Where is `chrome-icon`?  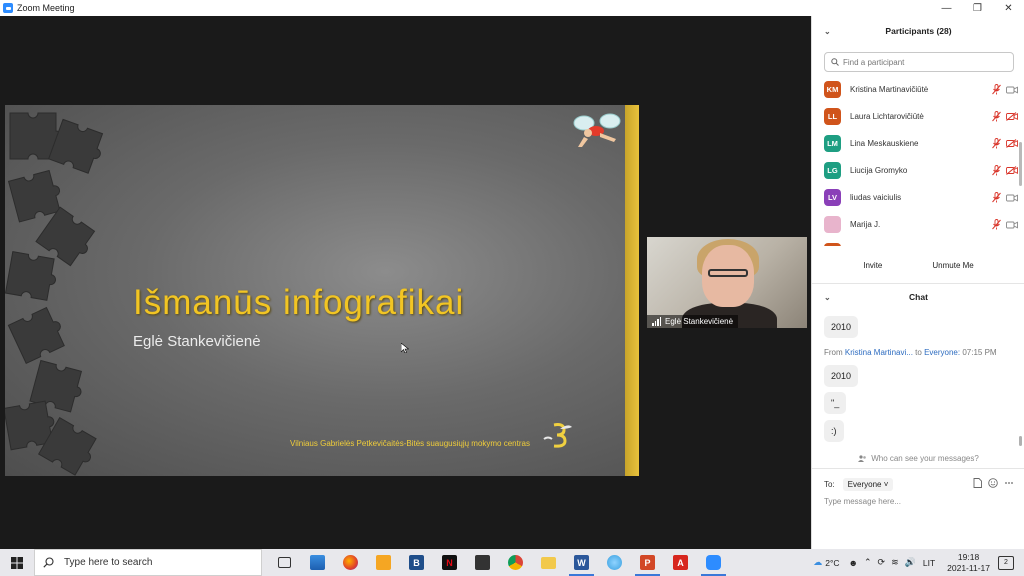
chrome-icon is located at coordinates (515, 562).